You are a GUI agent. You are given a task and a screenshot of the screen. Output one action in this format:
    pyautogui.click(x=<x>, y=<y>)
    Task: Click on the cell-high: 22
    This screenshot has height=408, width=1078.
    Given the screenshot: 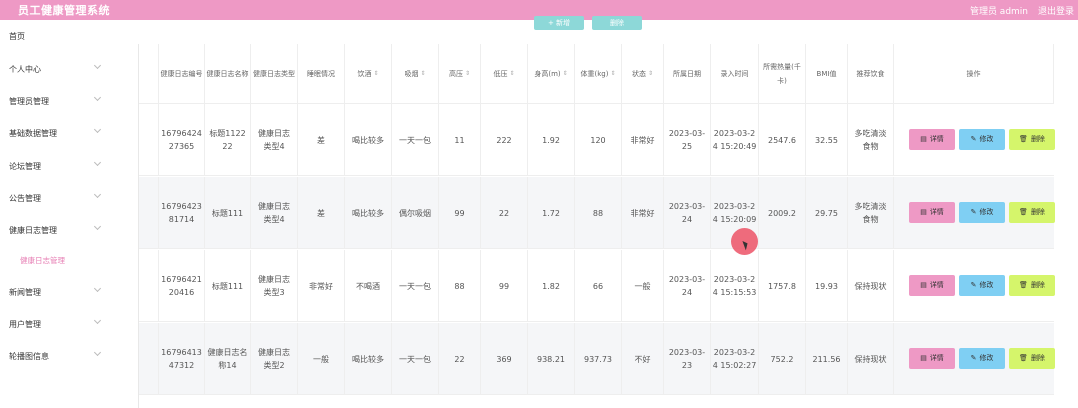 What is the action you would take?
    pyautogui.click(x=460, y=359)
    